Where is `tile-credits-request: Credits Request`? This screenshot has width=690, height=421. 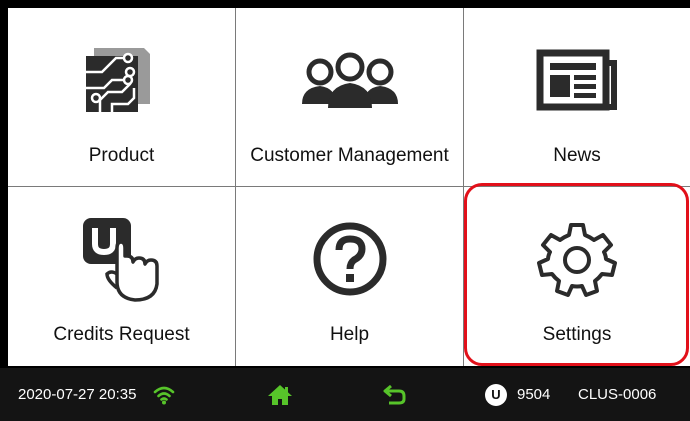 tile-credits-request: Credits Request is located at coordinates (122, 276).